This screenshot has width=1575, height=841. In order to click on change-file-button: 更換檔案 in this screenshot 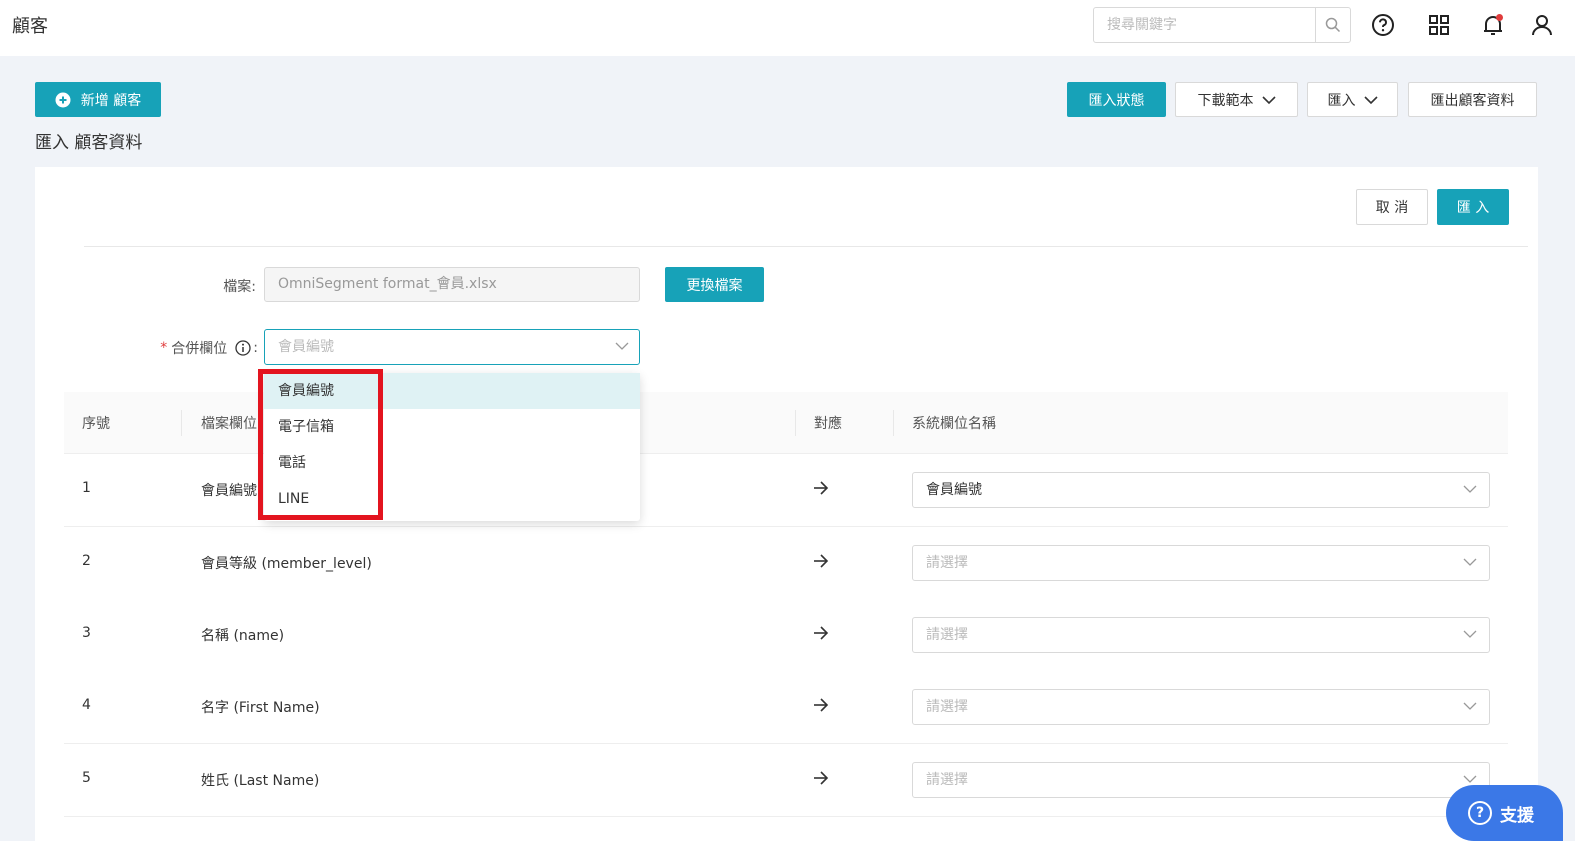, I will do `click(714, 284)`.